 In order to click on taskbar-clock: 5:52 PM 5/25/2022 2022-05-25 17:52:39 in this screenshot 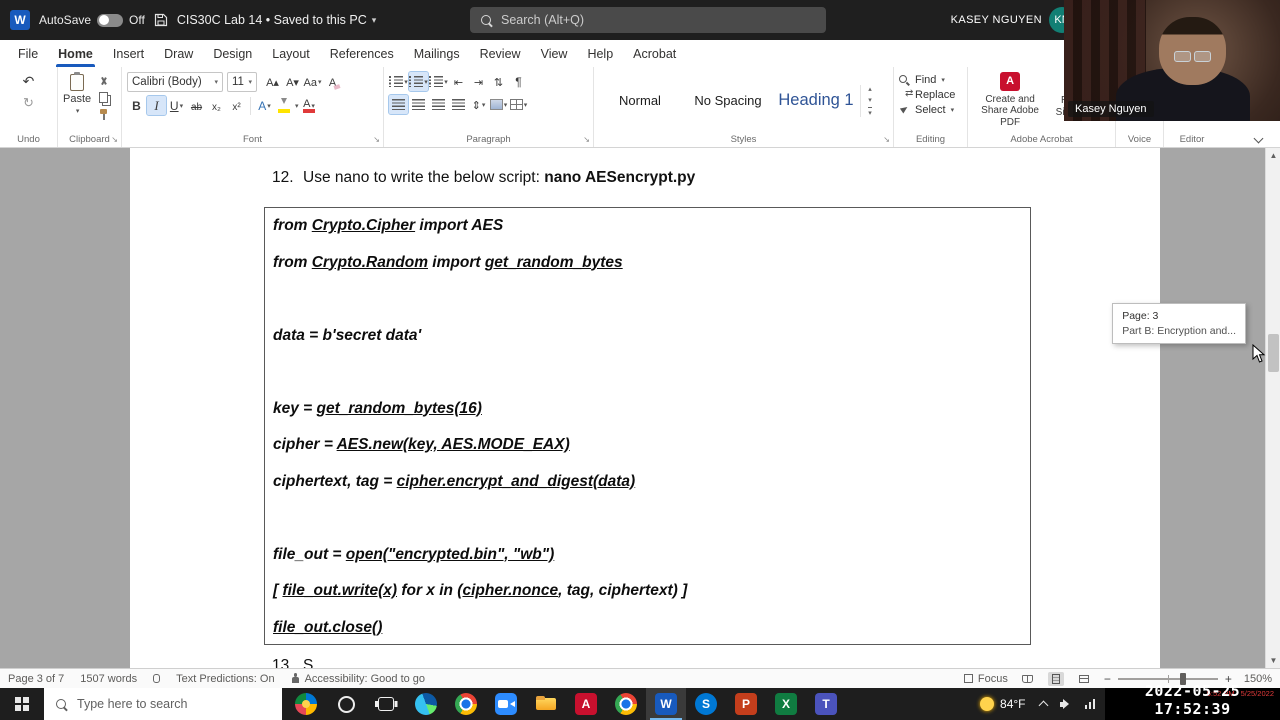, I will do `click(1192, 701)`.